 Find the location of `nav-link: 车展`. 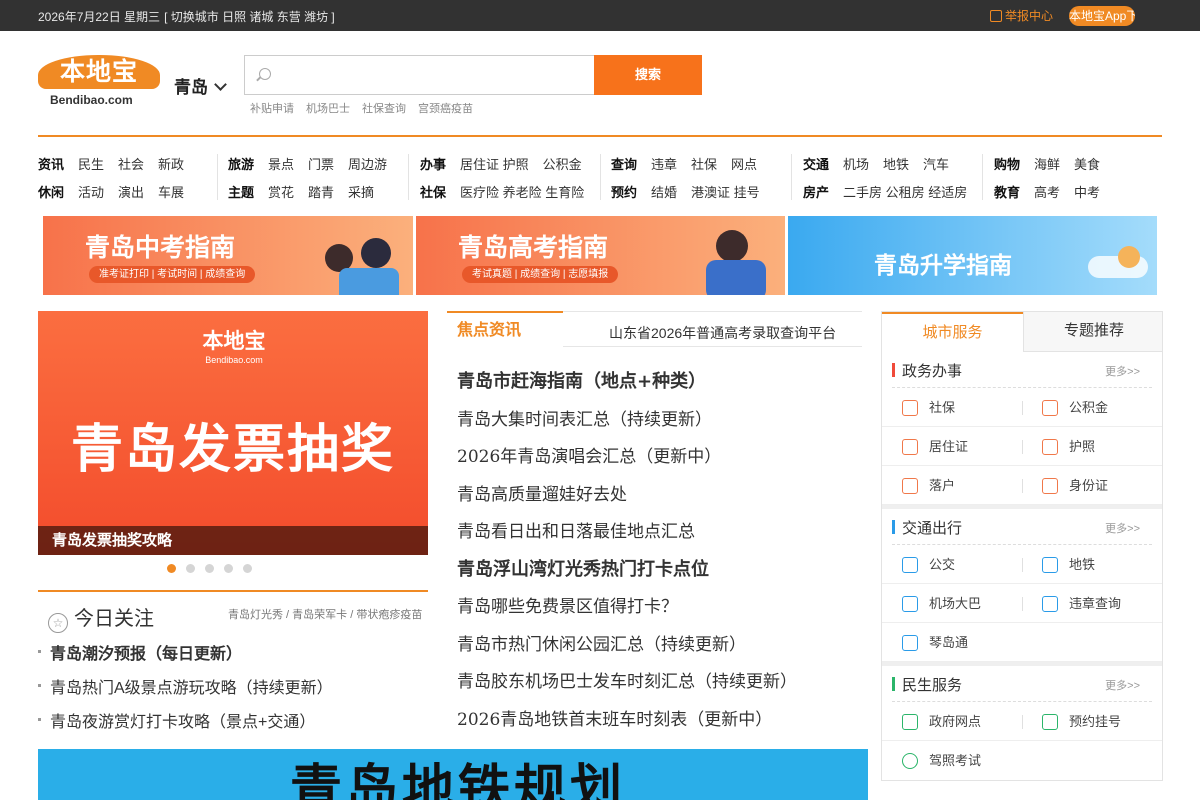

nav-link: 车展 is located at coordinates (171, 192).